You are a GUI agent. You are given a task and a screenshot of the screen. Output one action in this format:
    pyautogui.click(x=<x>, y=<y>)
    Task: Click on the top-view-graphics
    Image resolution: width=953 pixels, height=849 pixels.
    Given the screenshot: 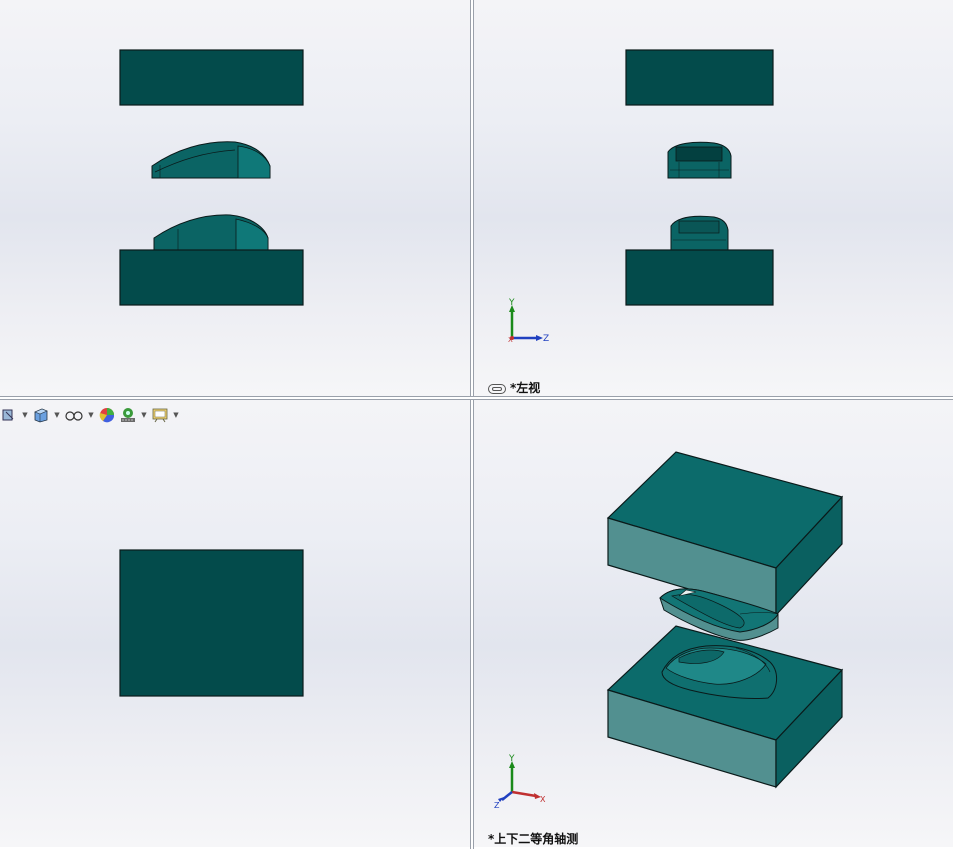 What is the action you would take?
    pyautogui.click(x=211, y=623)
    